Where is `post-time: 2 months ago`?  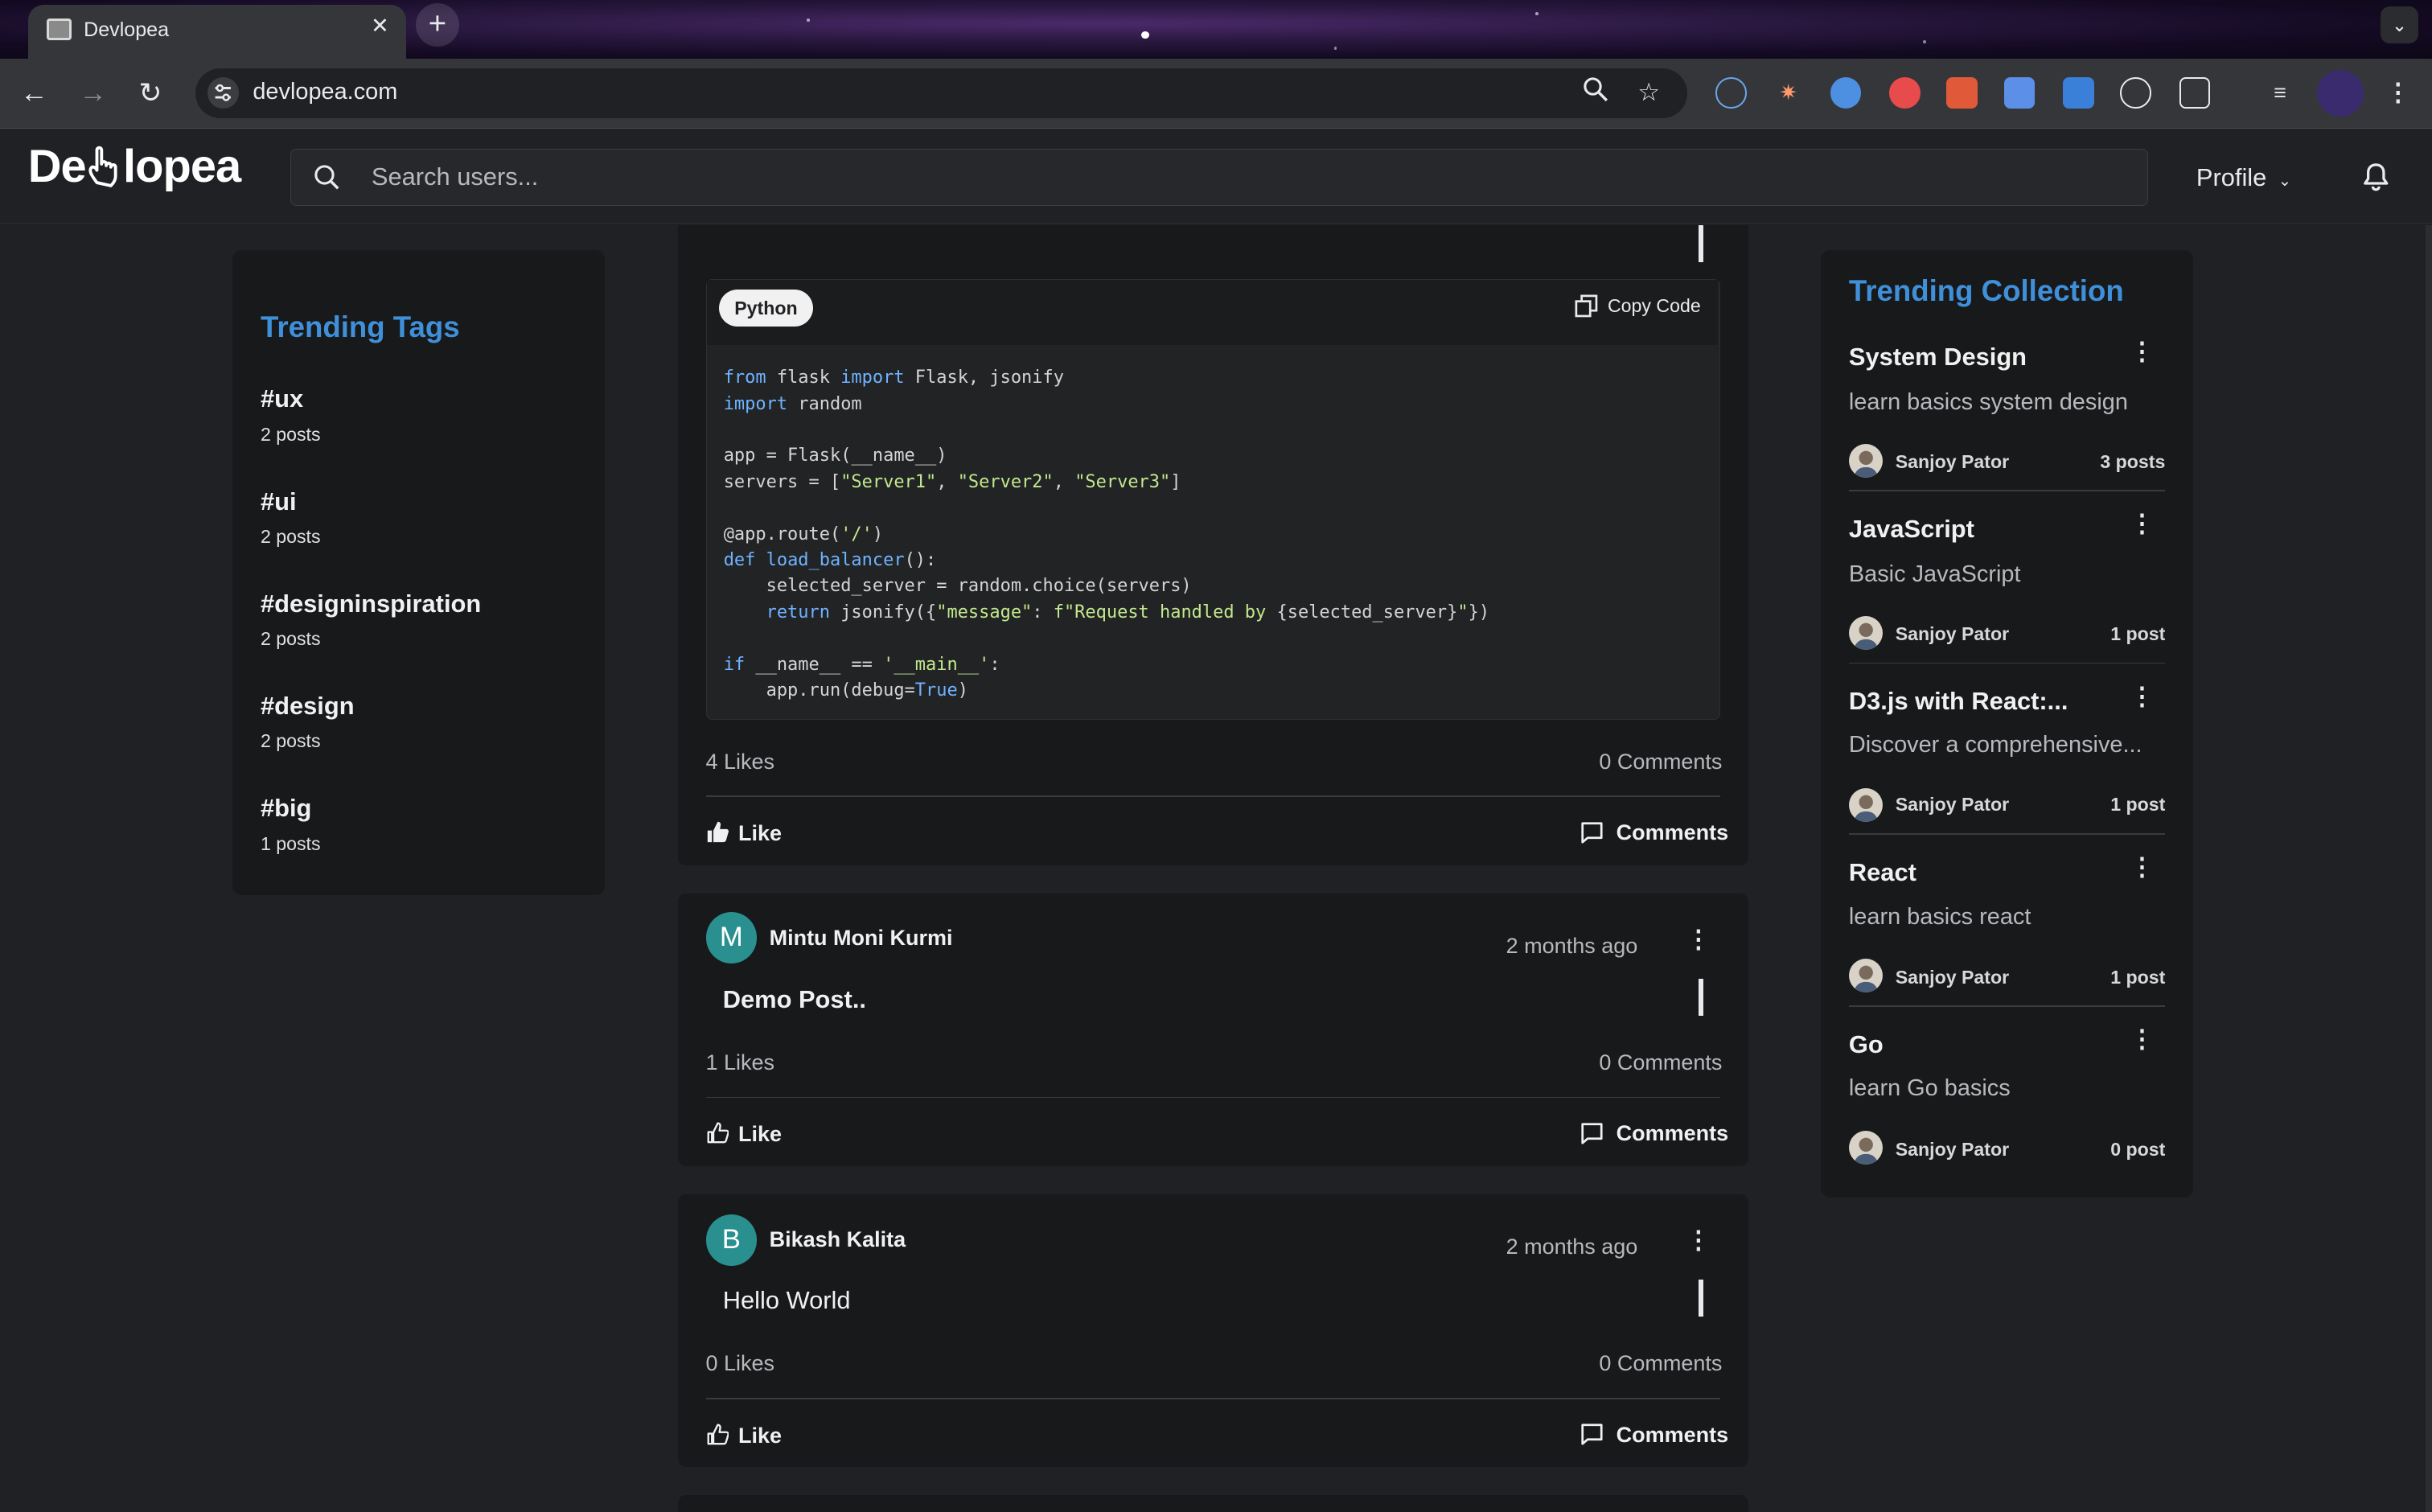 post-time: 2 months ago is located at coordinates (1572, 1247).